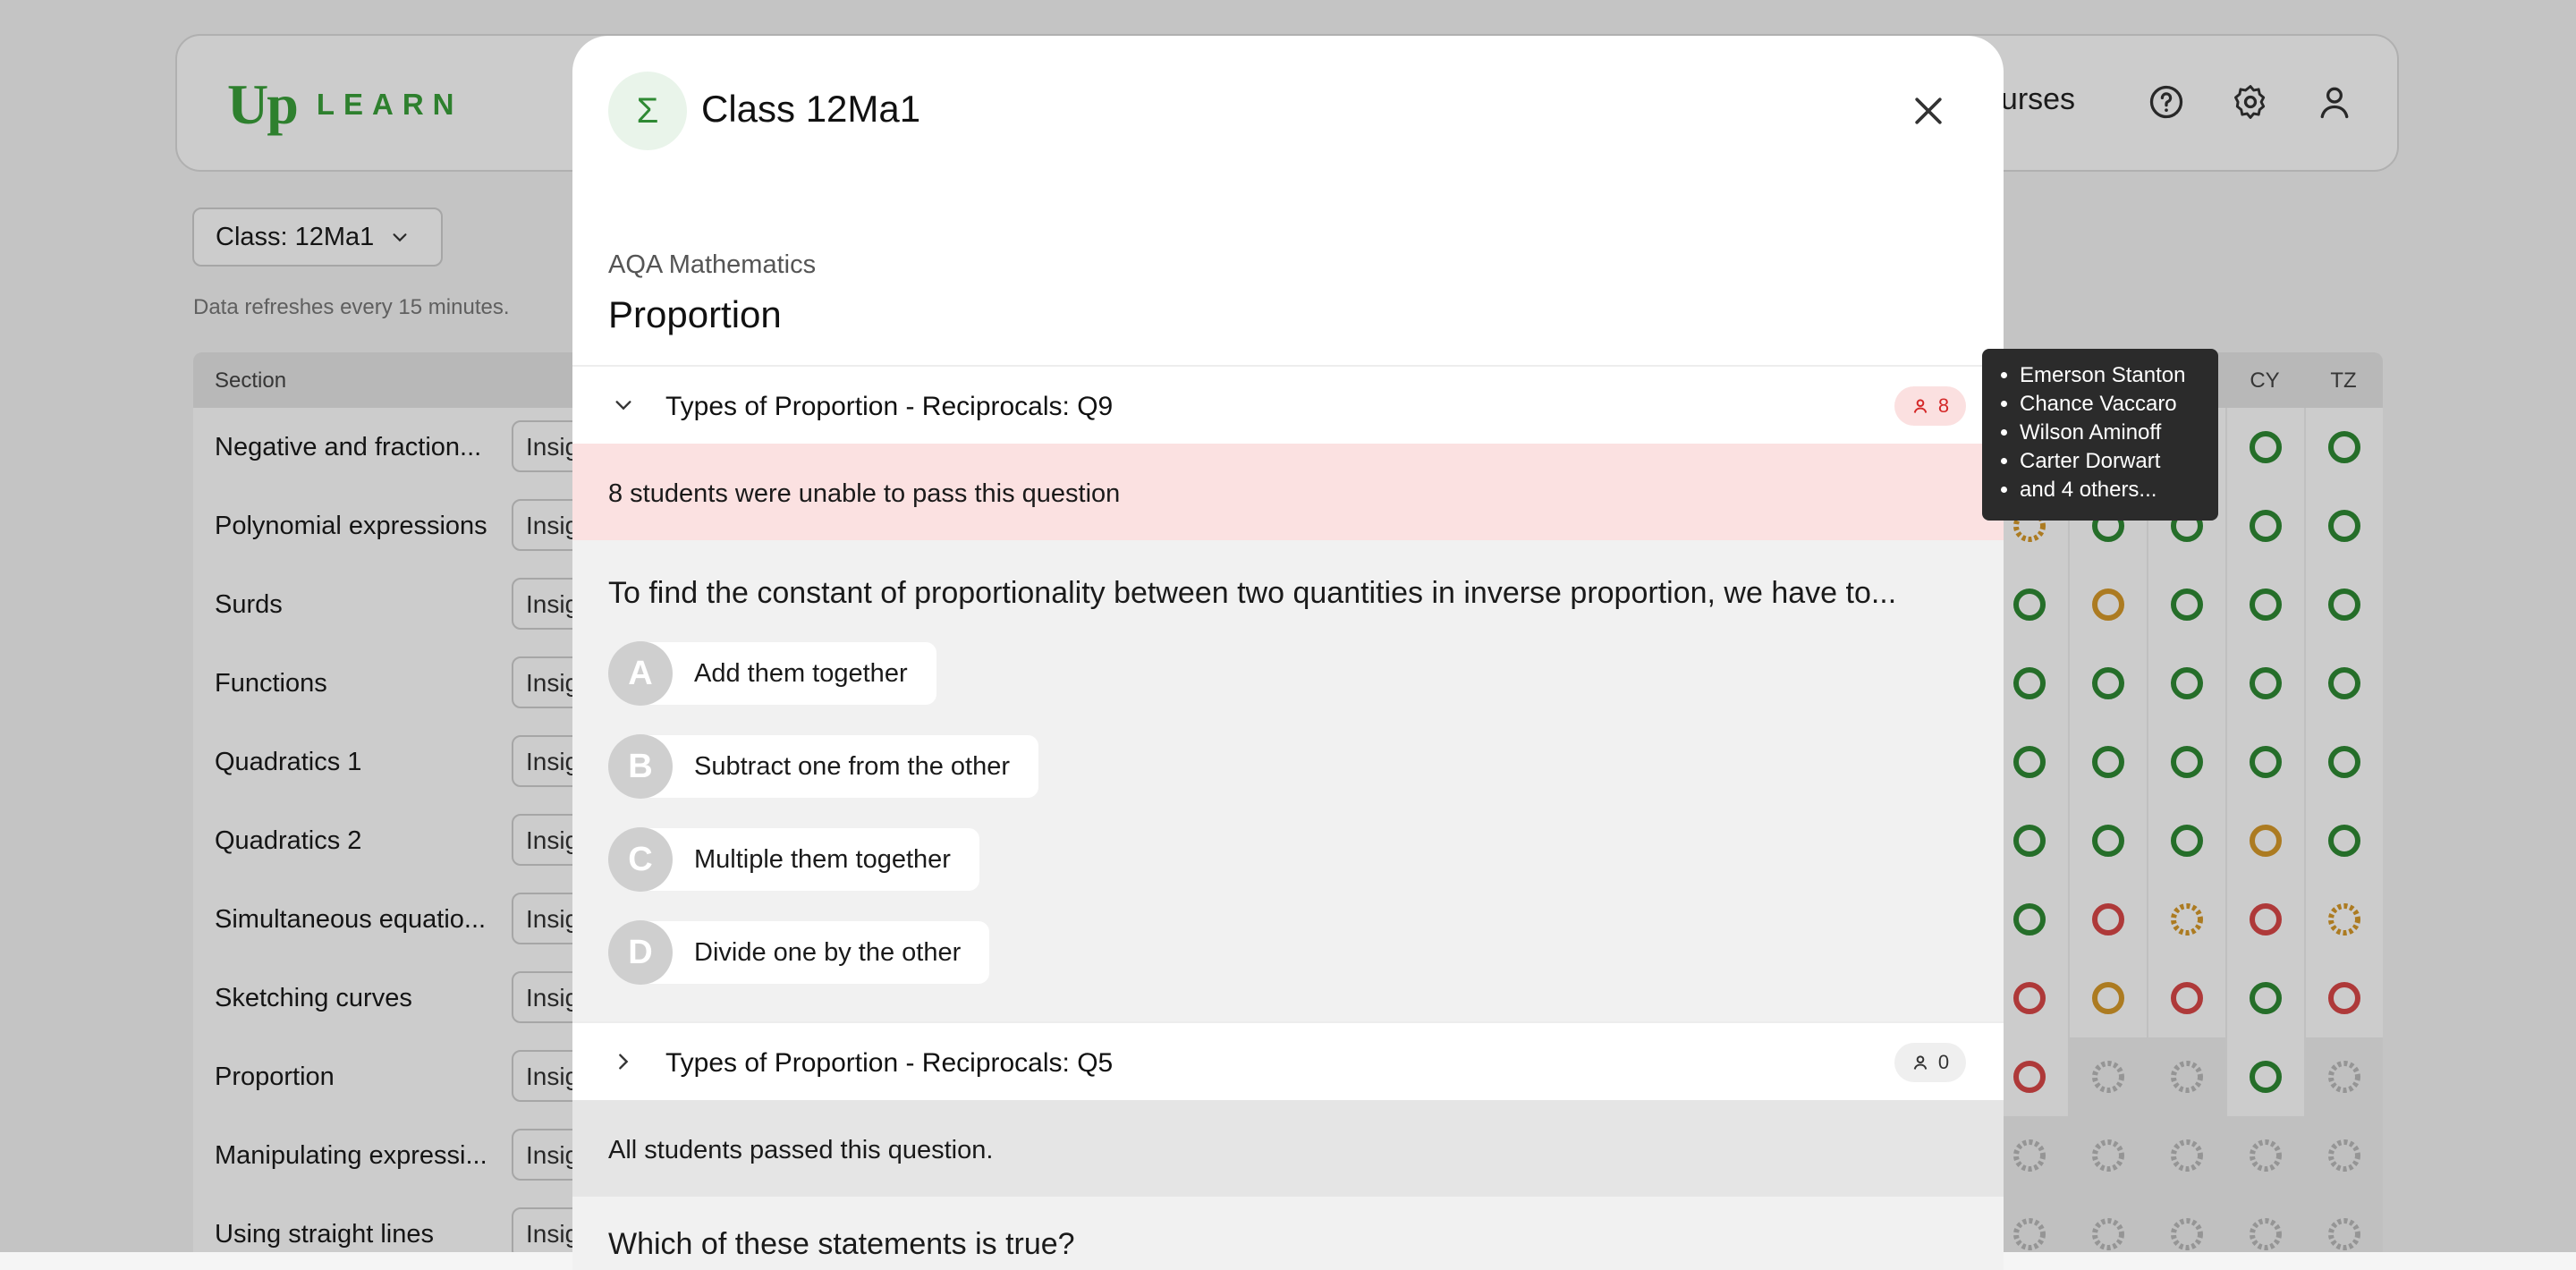  Describe the element at coordinates (2112, 375) in the screenshot. I see `tooltip-student: Emerson Stanton` at that location.